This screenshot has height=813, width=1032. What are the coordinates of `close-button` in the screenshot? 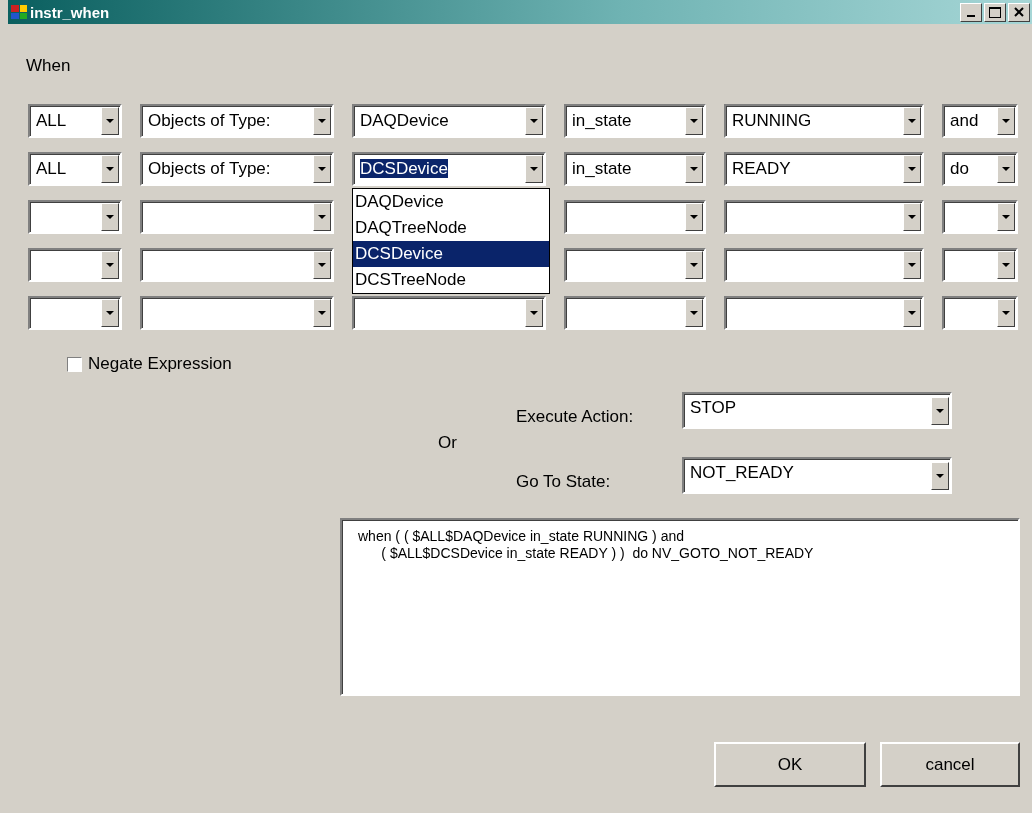 It's located at (1019, 12).